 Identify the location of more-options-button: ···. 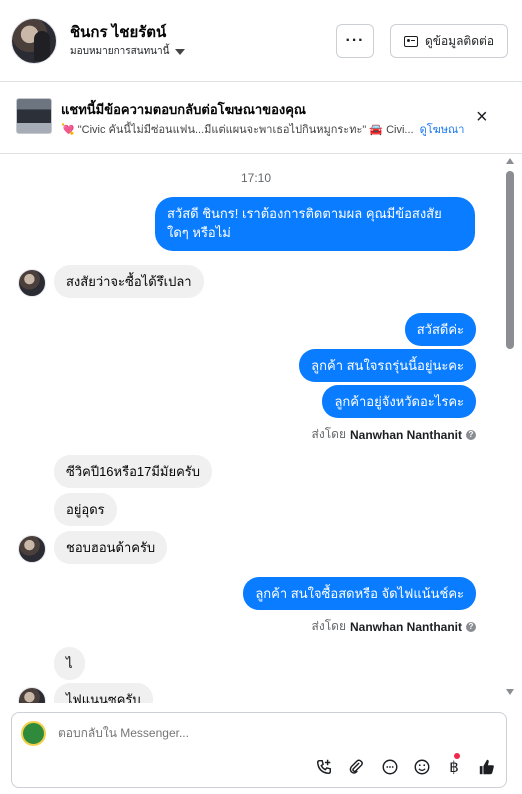
(355, 41).